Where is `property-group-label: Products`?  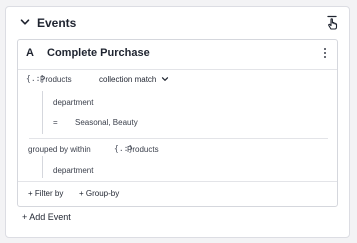
property-group-label: Products is located at coordinates (56, 79).